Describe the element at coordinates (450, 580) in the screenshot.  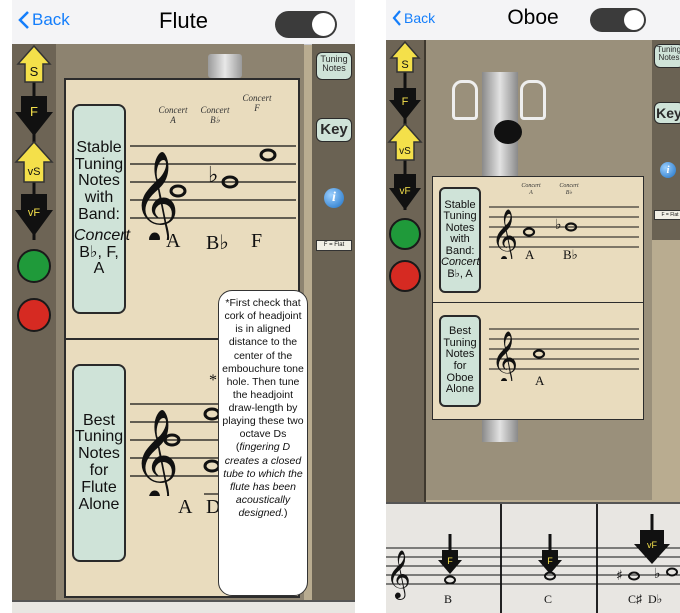
I see `note-b` at that location.